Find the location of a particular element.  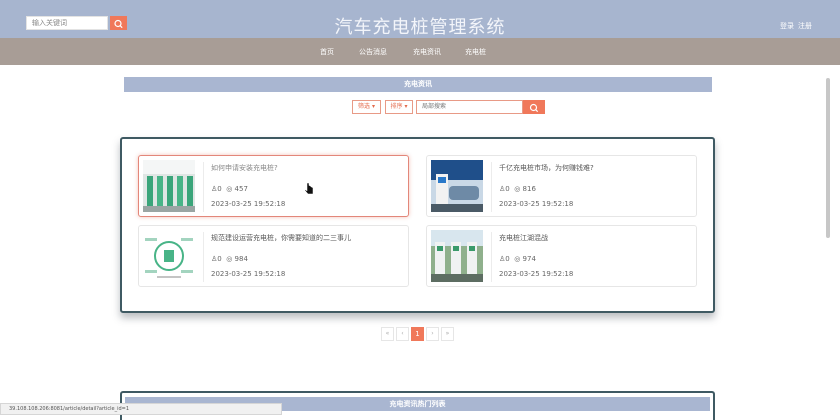

article-card: 如何申请安装充电桩? ♙0 ◎ 457 2023-03-25 19:52:18 is located at coordinates (273, 186).